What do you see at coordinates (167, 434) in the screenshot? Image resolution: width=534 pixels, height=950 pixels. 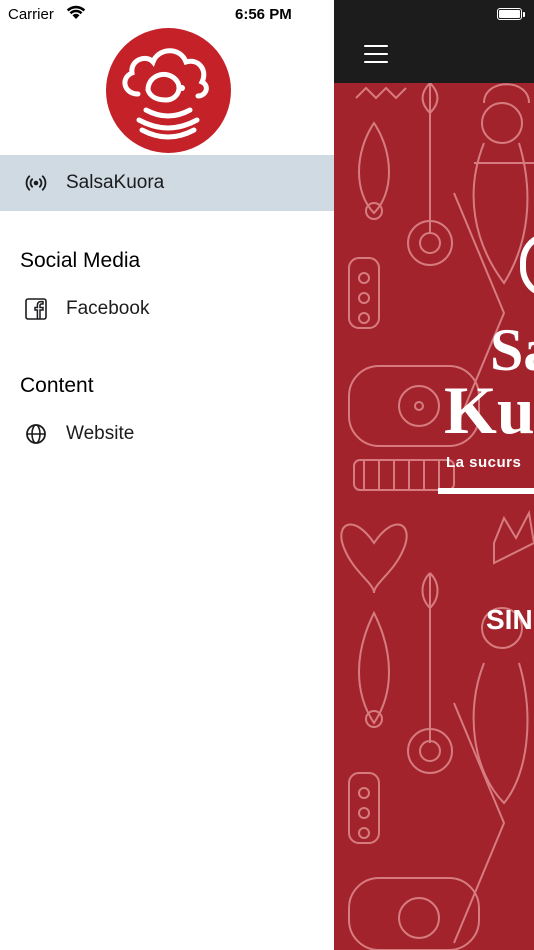 I see `drawer-item-website: Website` at bounding box center [167, 434].